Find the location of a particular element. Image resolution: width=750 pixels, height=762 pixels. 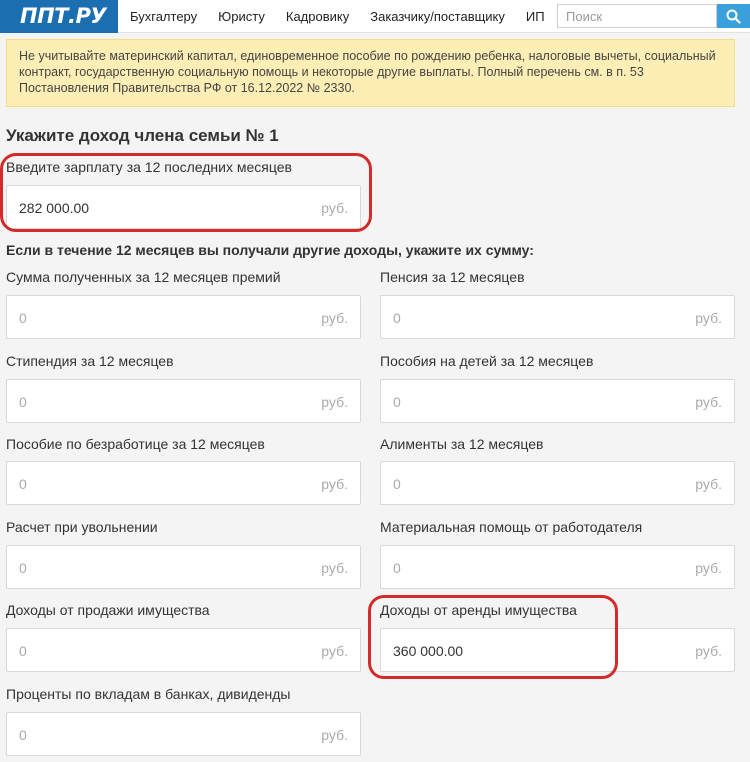

scholarship-unit: руб. is located at coordinates (334, 402).